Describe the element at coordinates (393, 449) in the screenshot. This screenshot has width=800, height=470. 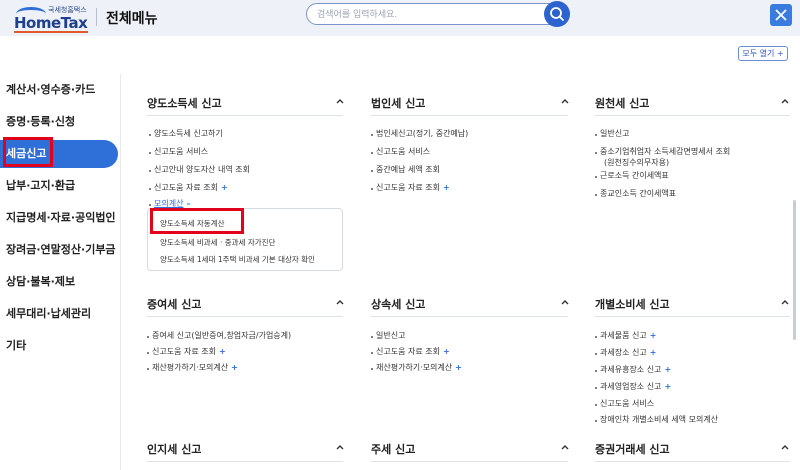
I see `section-title-liquor: 주세 신고` at that location.